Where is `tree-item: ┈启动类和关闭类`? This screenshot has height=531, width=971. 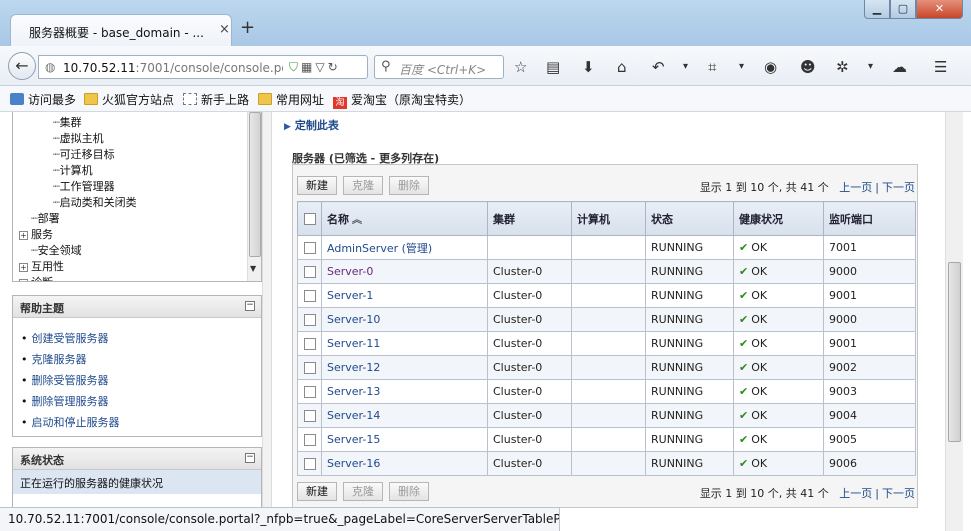
tree-item: ┈启动类和关闭类 is located at coordinates (95, 202).